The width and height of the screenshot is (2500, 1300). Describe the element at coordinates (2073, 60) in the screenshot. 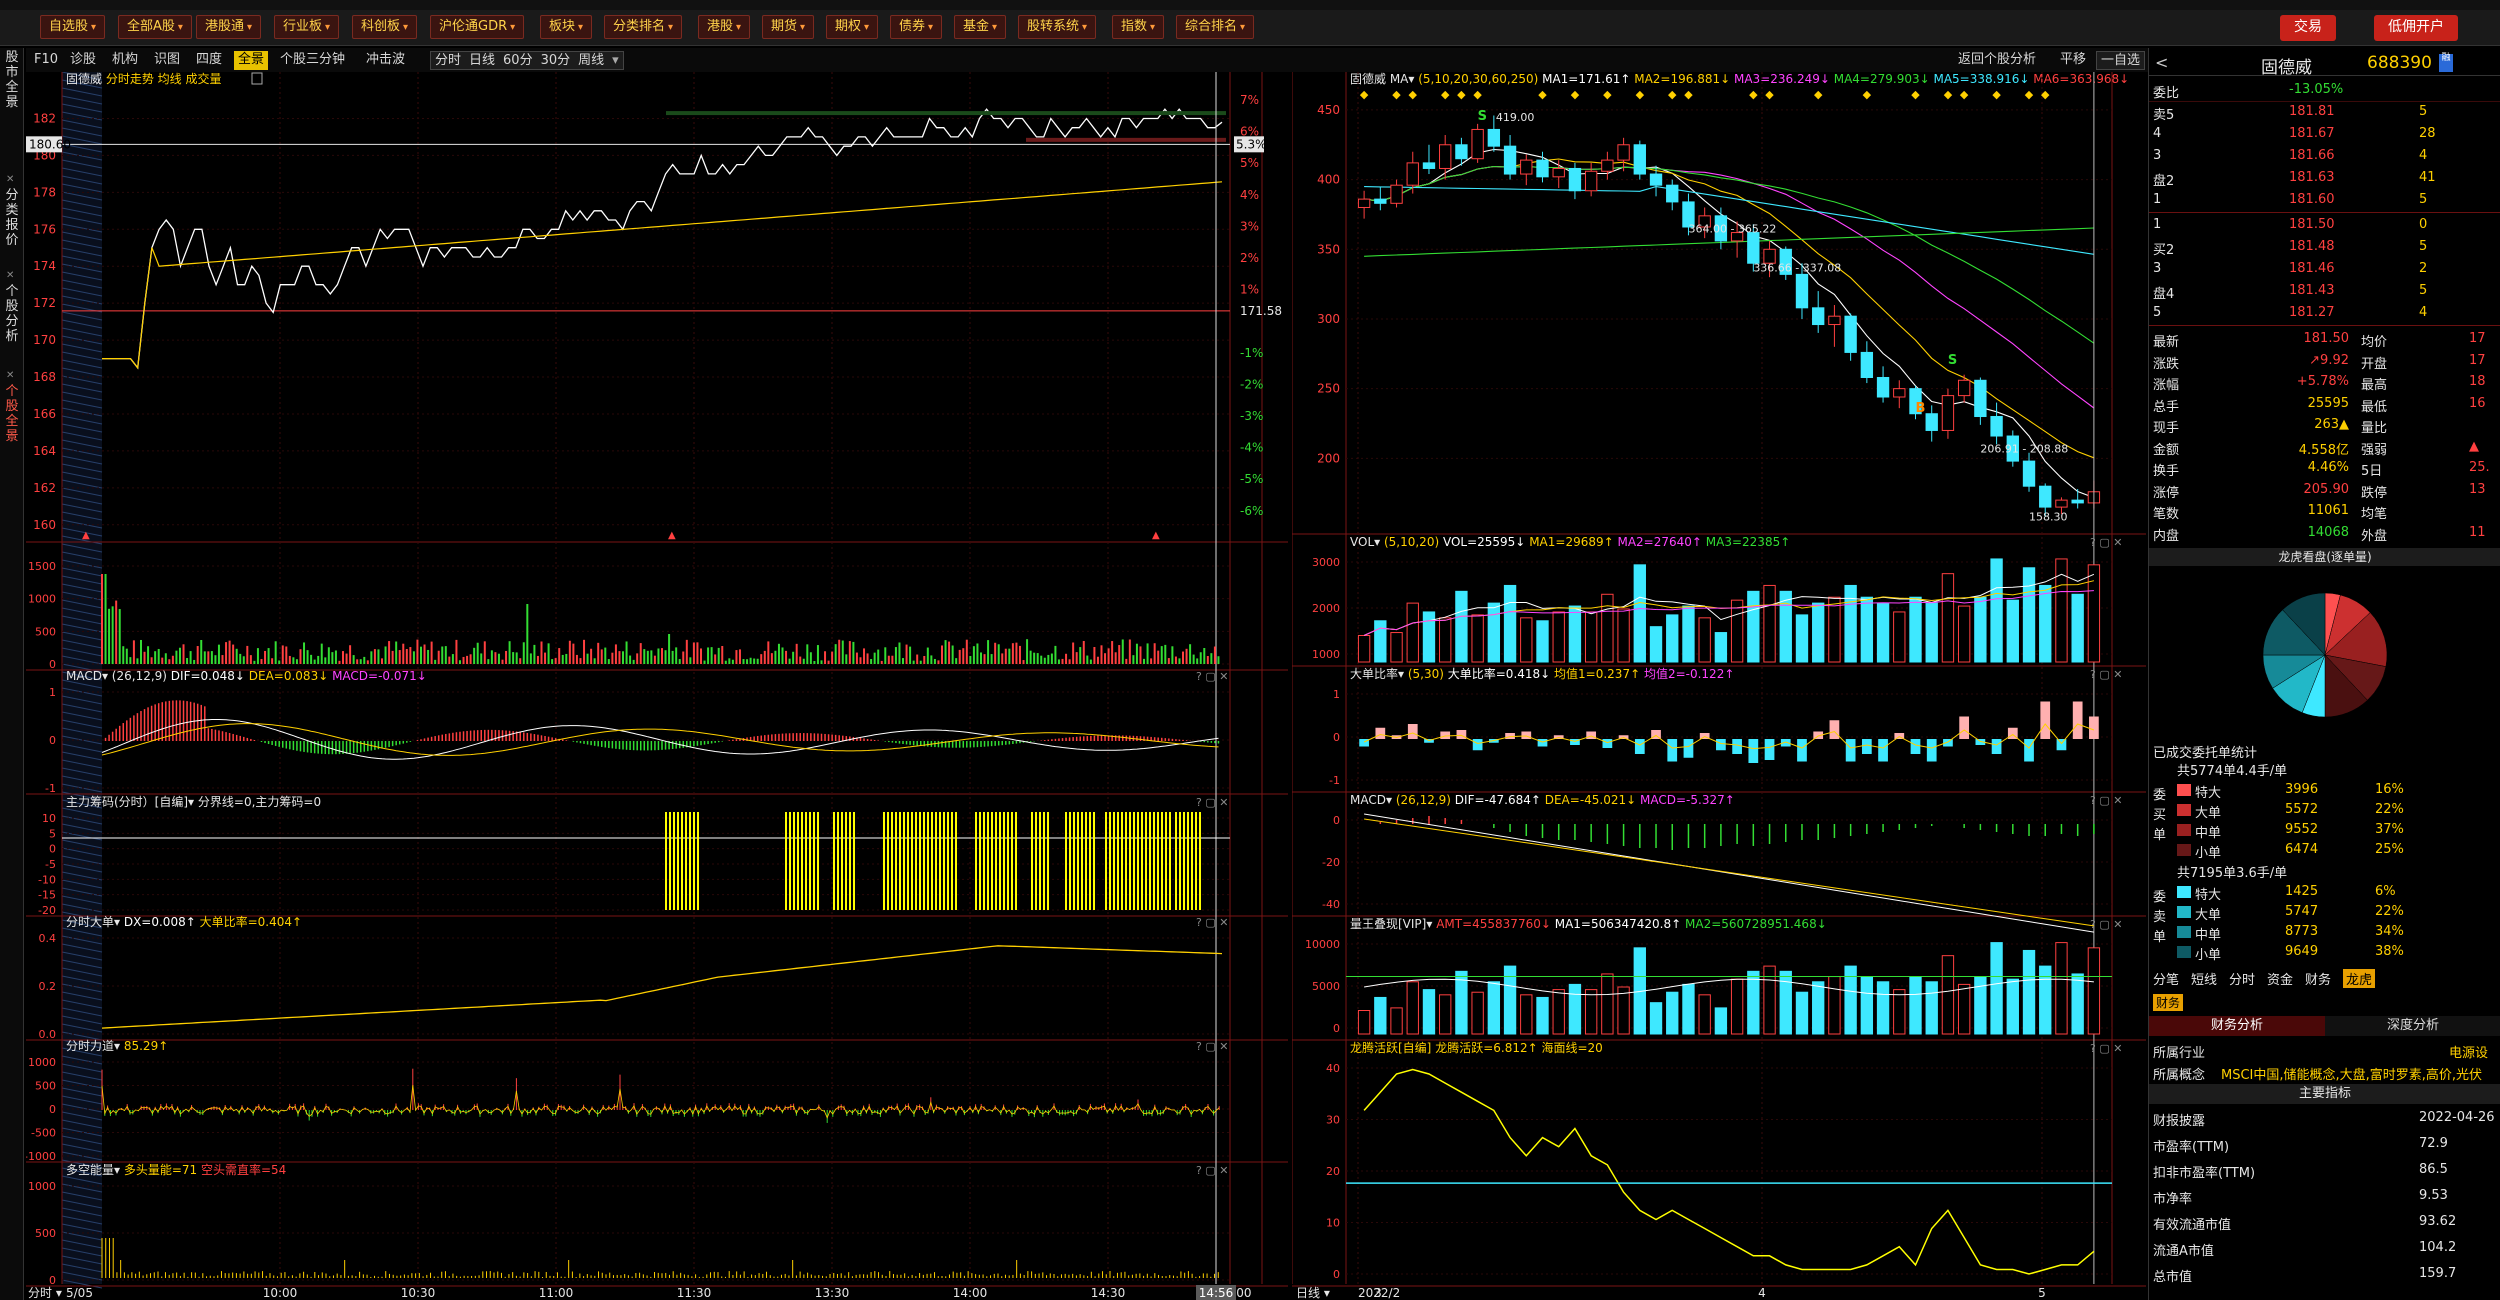

I see `subbar-right-1: 平移` at that location.